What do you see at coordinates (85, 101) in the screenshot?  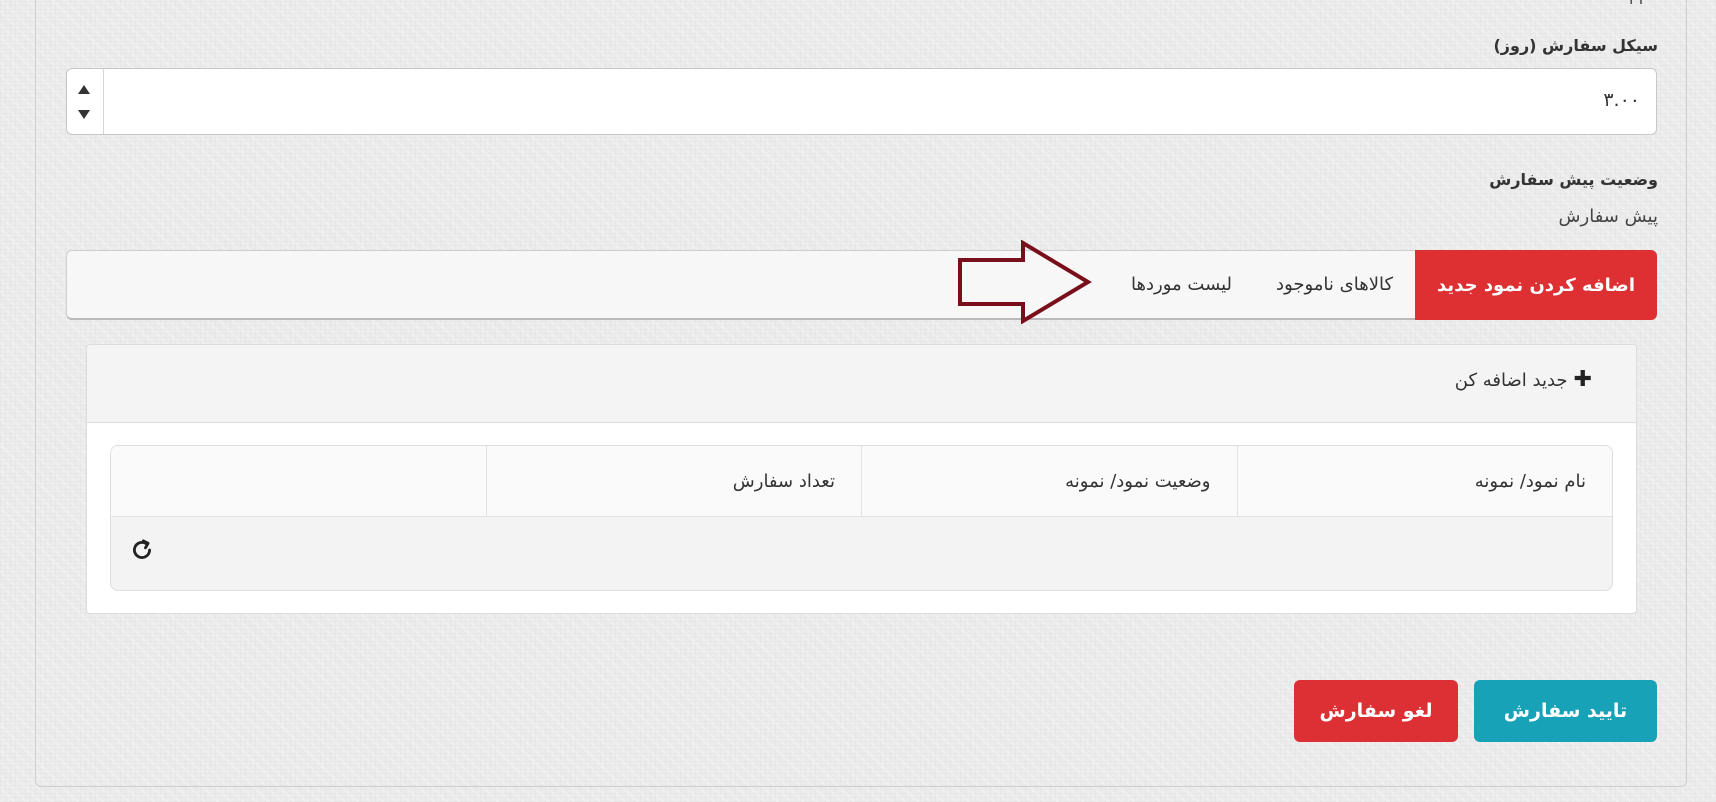 I see `number-spinner` at bounding box center [85, 101].